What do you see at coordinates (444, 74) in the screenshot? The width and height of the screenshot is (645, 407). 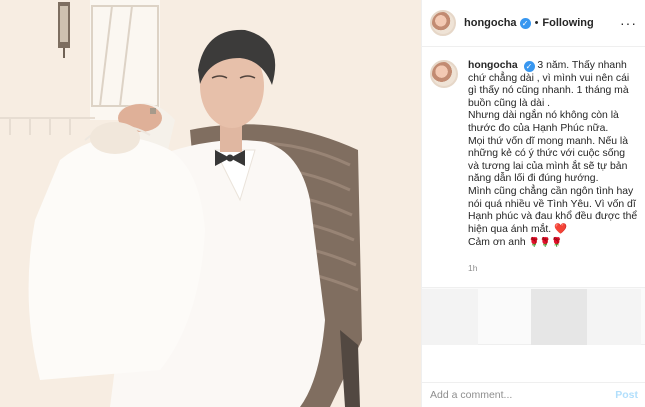 I see `caption-avatar` at bounding box center [444, 74].